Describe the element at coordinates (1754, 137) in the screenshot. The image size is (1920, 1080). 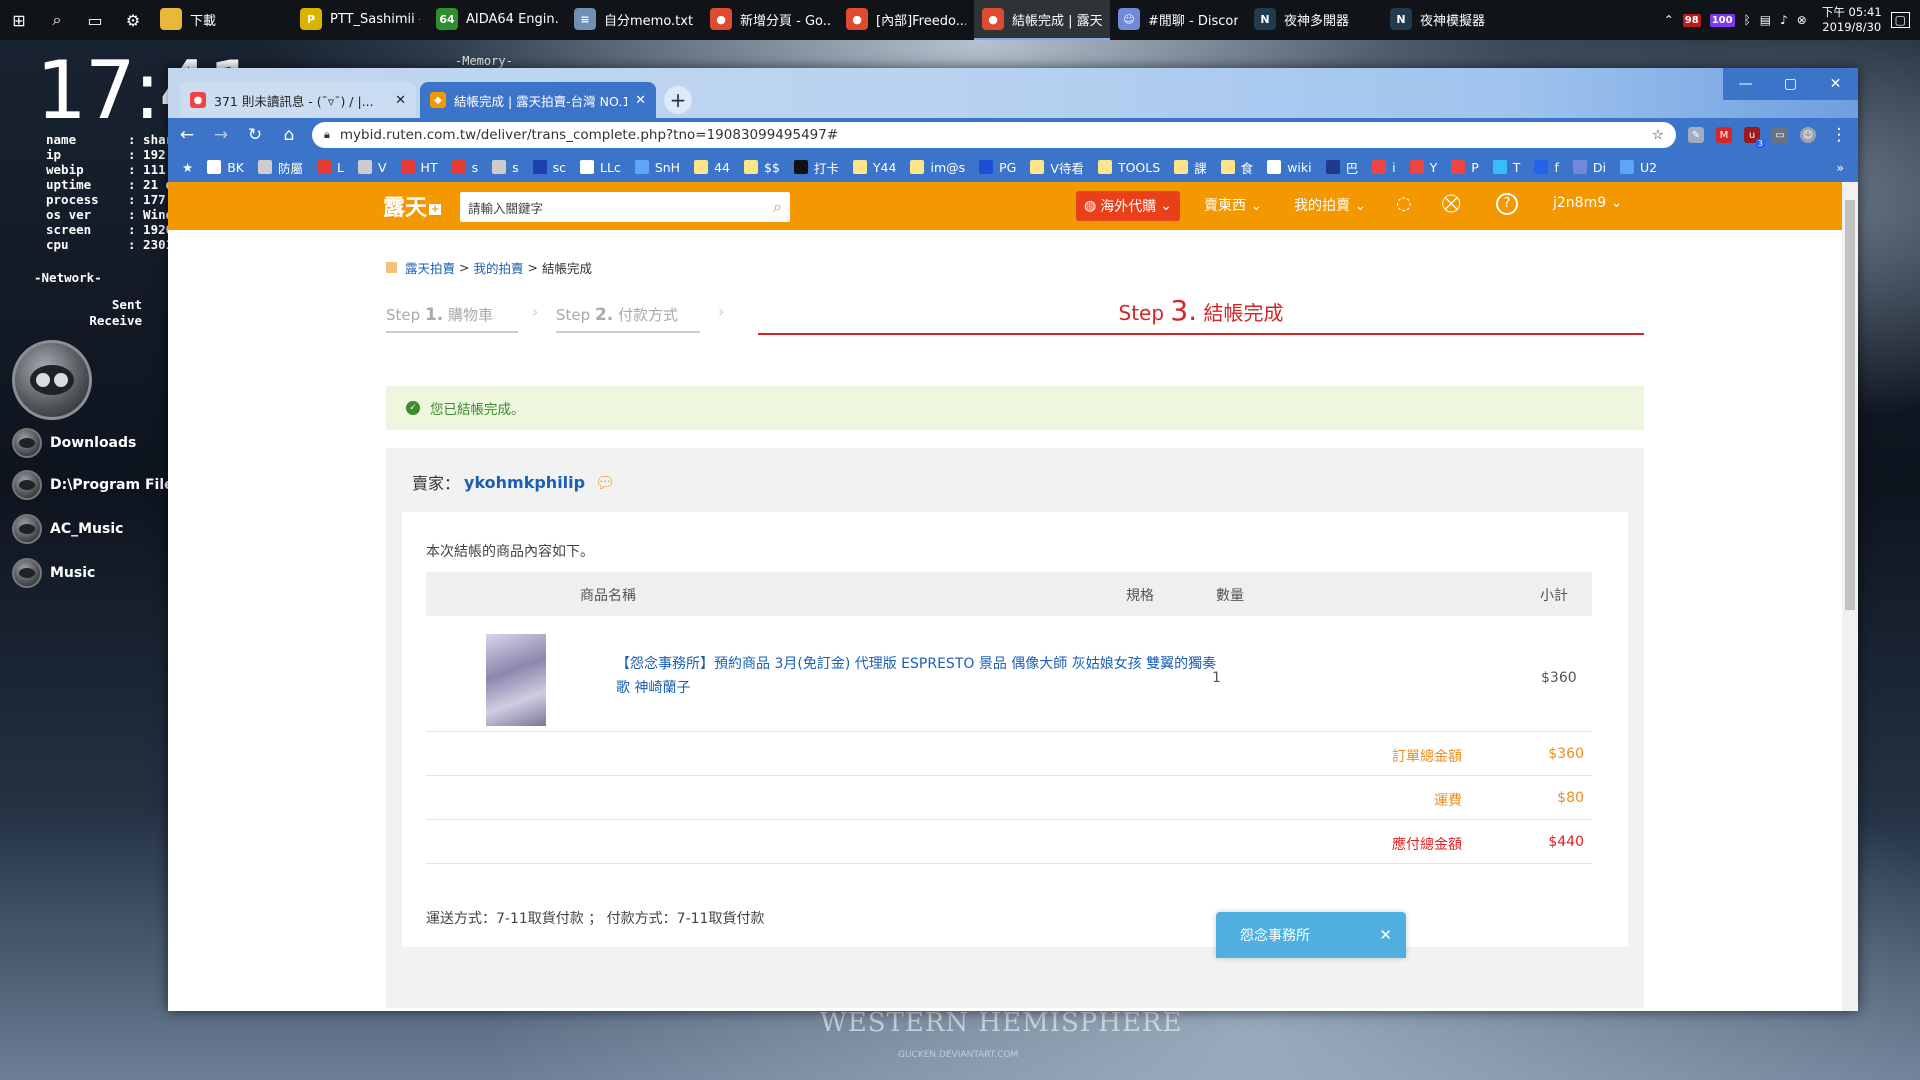
I see `ublock-icon: 3u` at that location.